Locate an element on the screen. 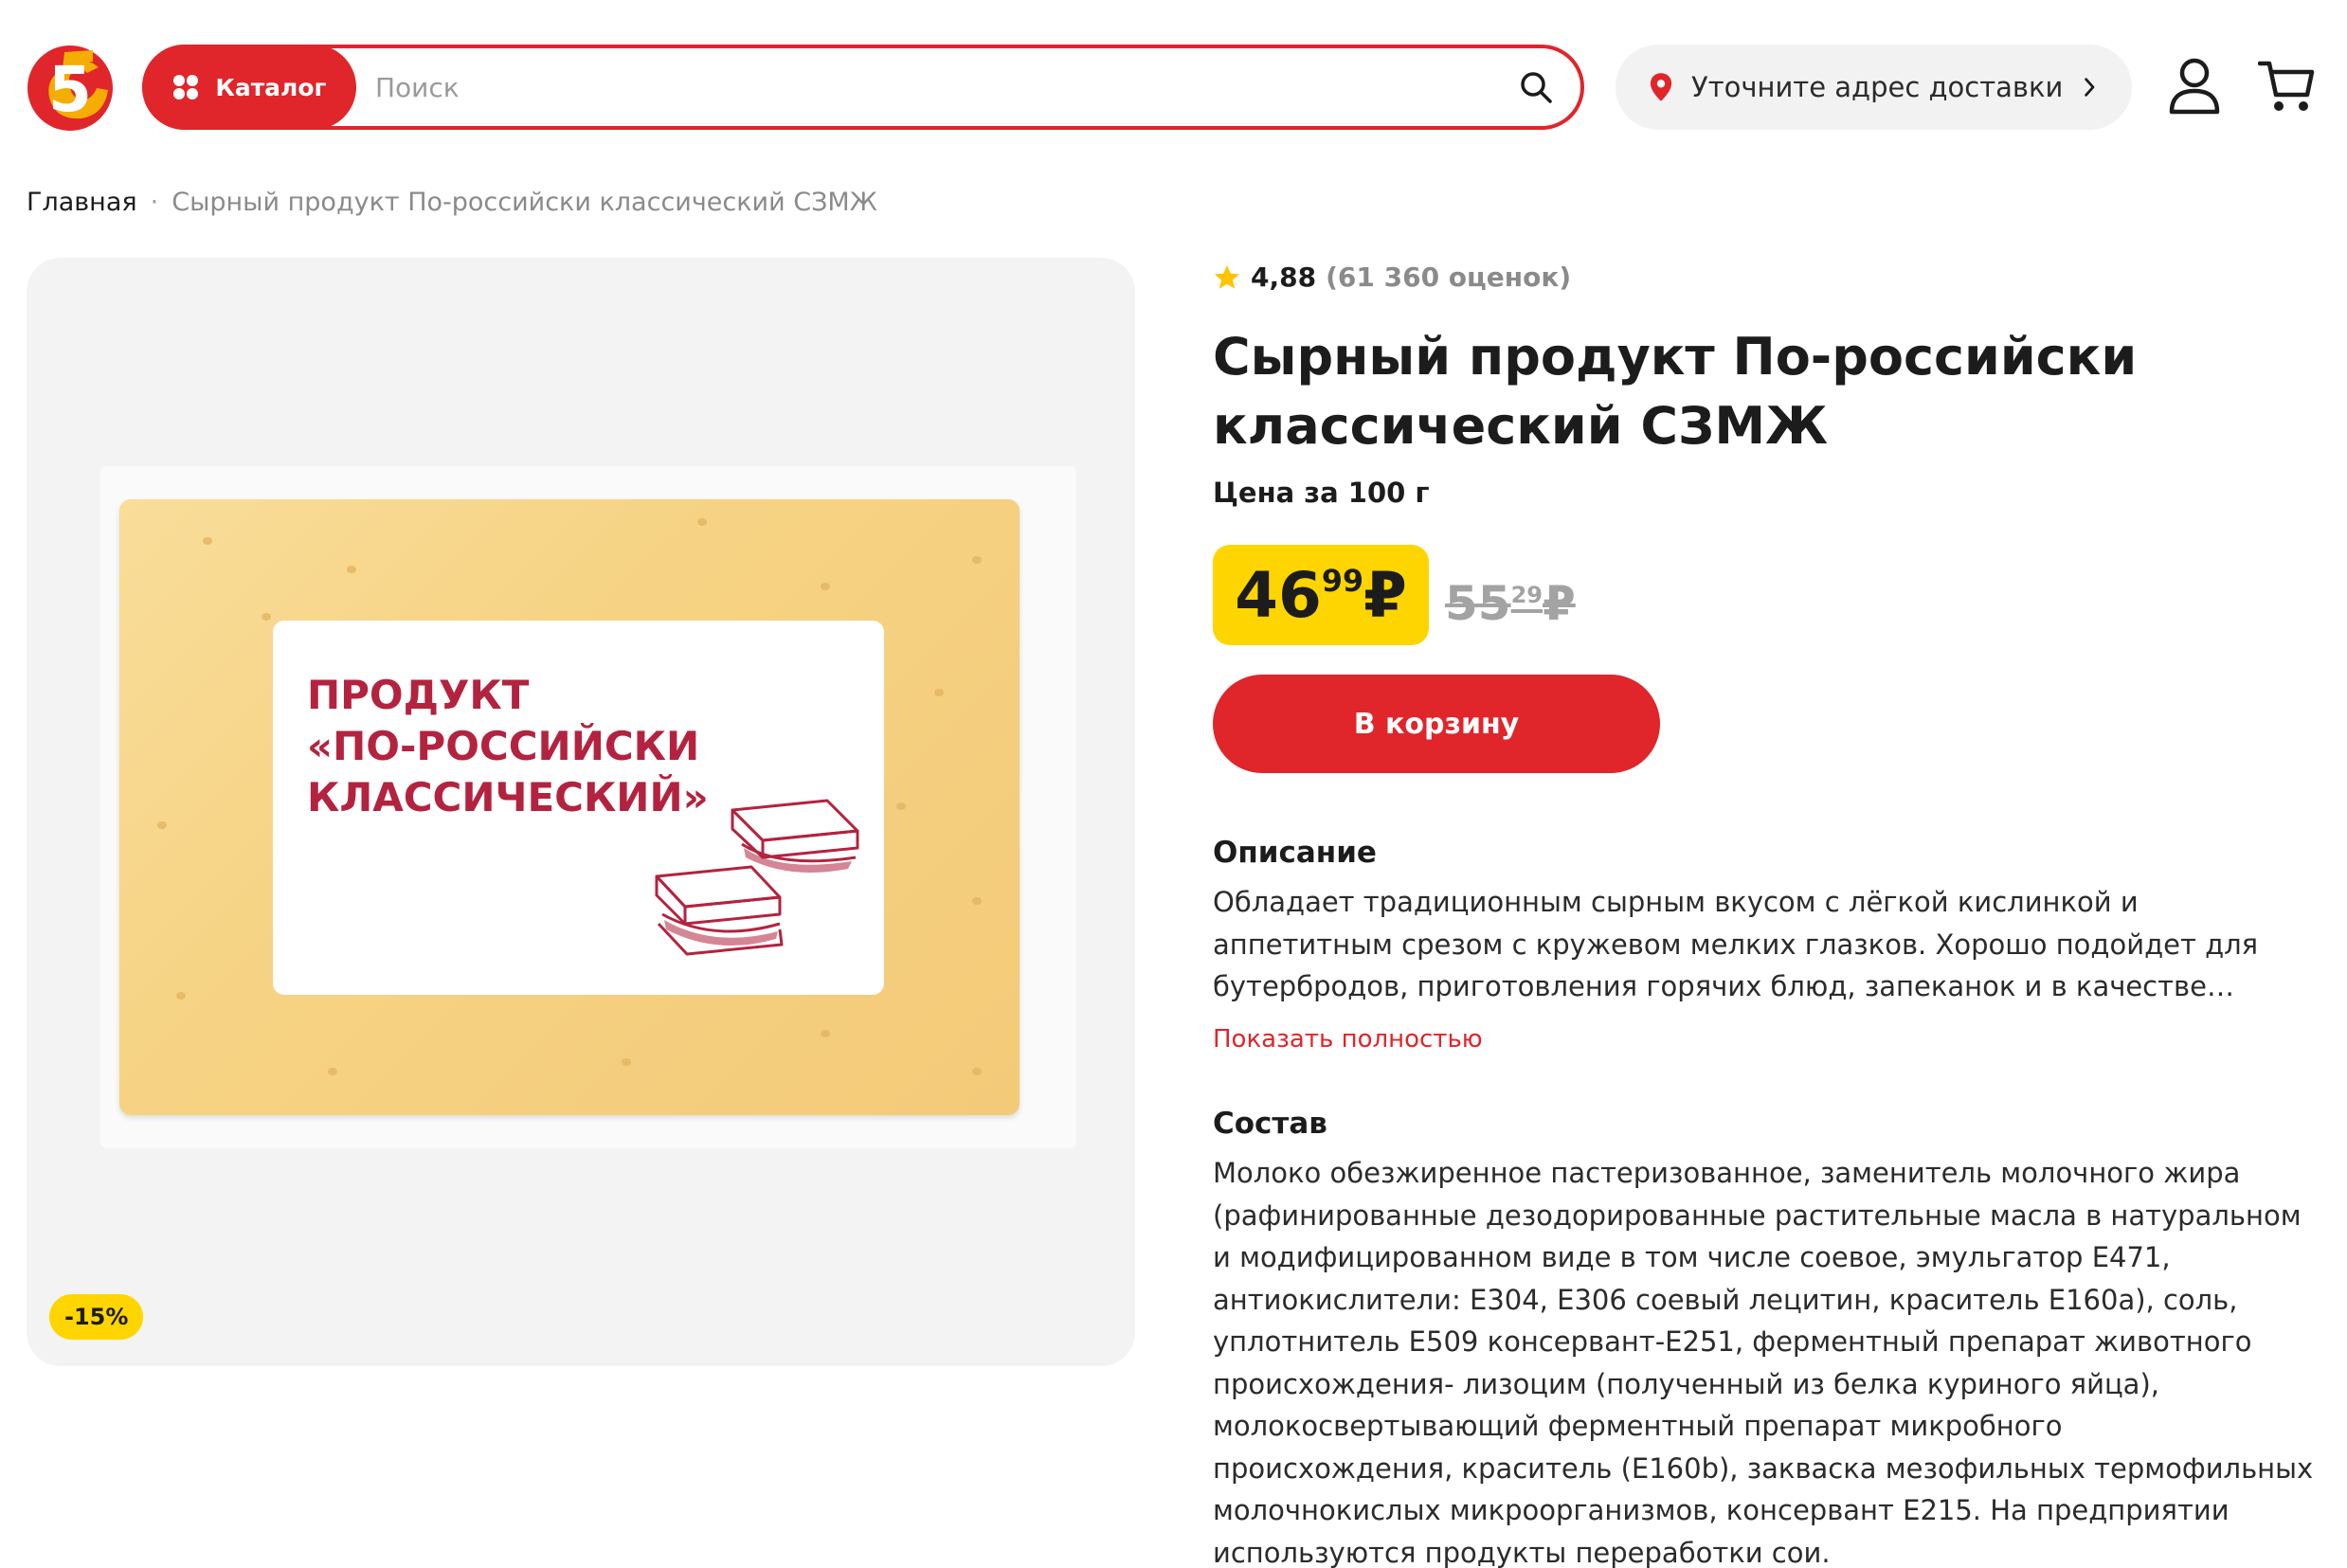 Image resolution: width=2347 pixels, height=1568 pixels. rating-count: (61 360 оценок) is located at coordinates (1449, 277).